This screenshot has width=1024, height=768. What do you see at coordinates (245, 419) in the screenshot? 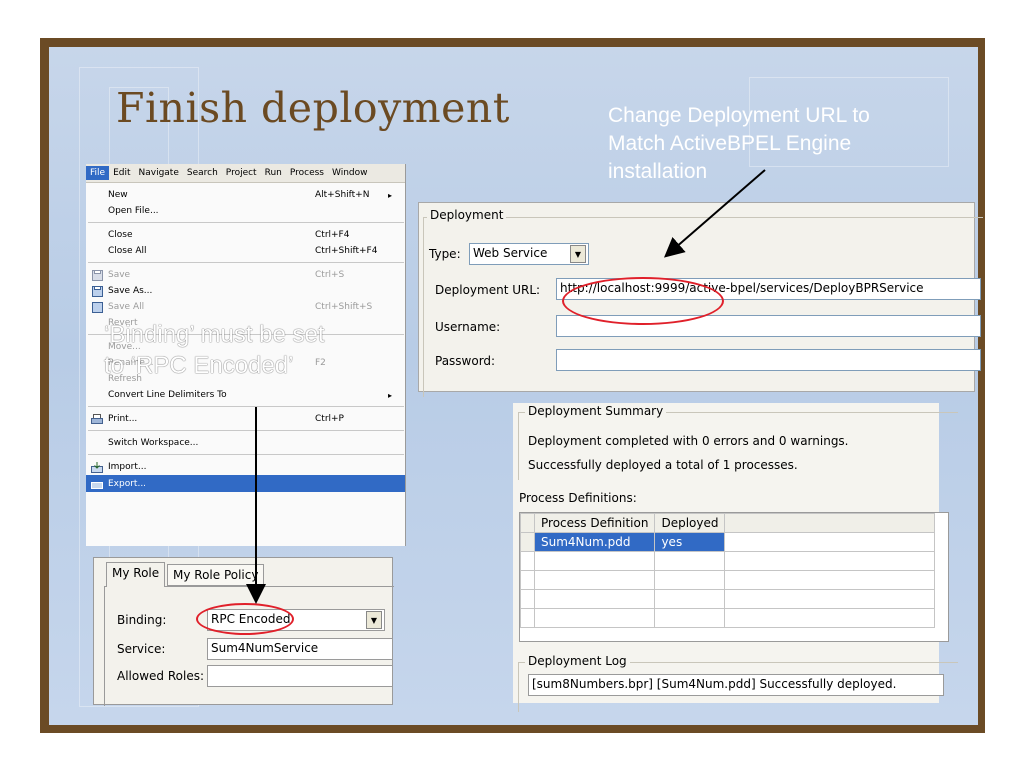
I see `menu-item-print: Print... Ctrl+P` at bounding box center [245, 419].